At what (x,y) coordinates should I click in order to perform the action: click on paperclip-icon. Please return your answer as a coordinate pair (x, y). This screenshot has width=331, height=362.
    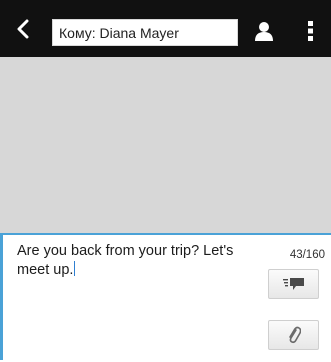
    Looking at the image, I should click on (294, 335).